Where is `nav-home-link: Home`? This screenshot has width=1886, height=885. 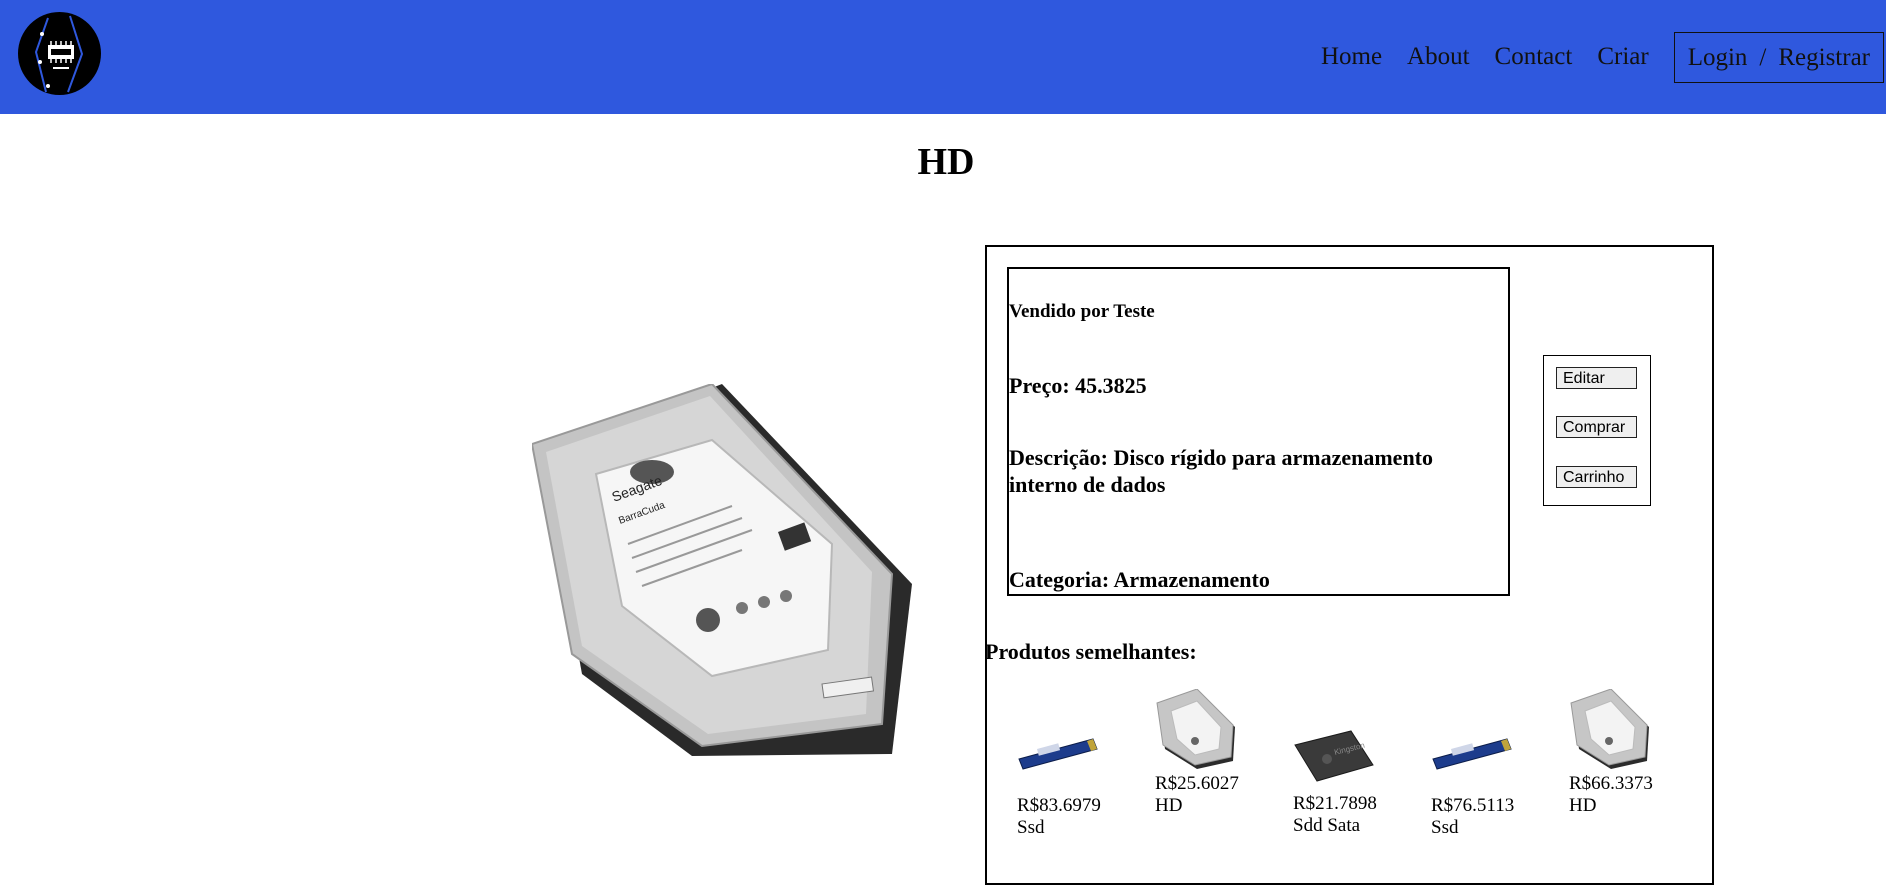 nav-home-link: Home is located at coordinates (1351, 57).